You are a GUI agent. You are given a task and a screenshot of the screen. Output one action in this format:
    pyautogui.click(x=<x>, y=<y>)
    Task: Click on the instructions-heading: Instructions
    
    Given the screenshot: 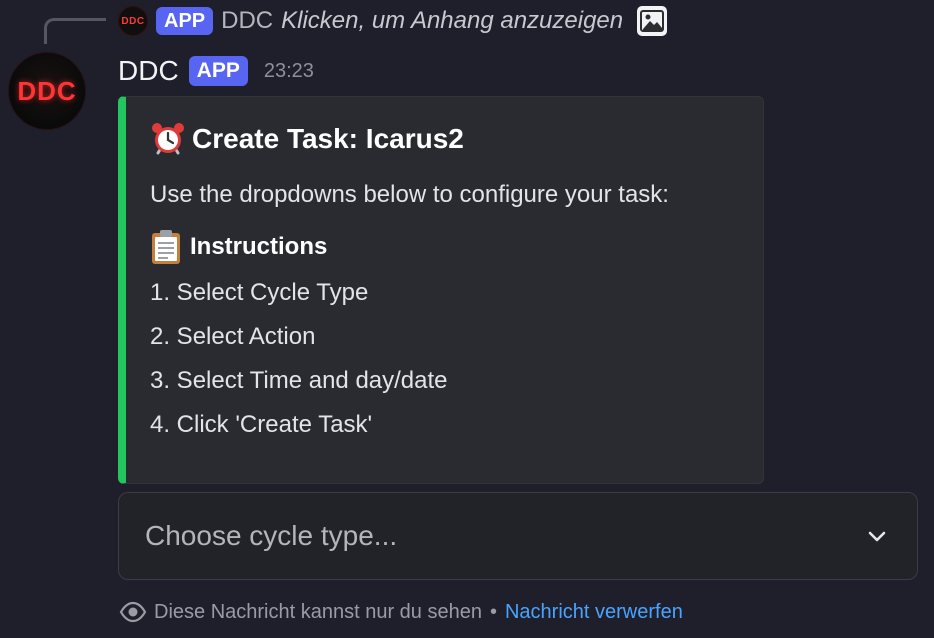 What is the action you would take?
    pyautogui.click(x=238, y=247)
    